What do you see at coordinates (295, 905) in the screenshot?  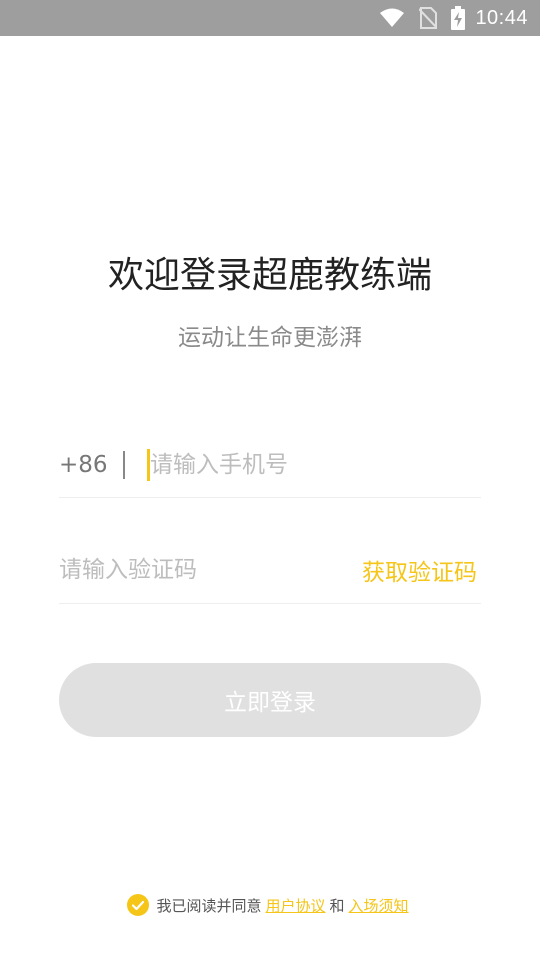 I see `user-agreement-link: 用户协议` at bounding box center [295, 905].